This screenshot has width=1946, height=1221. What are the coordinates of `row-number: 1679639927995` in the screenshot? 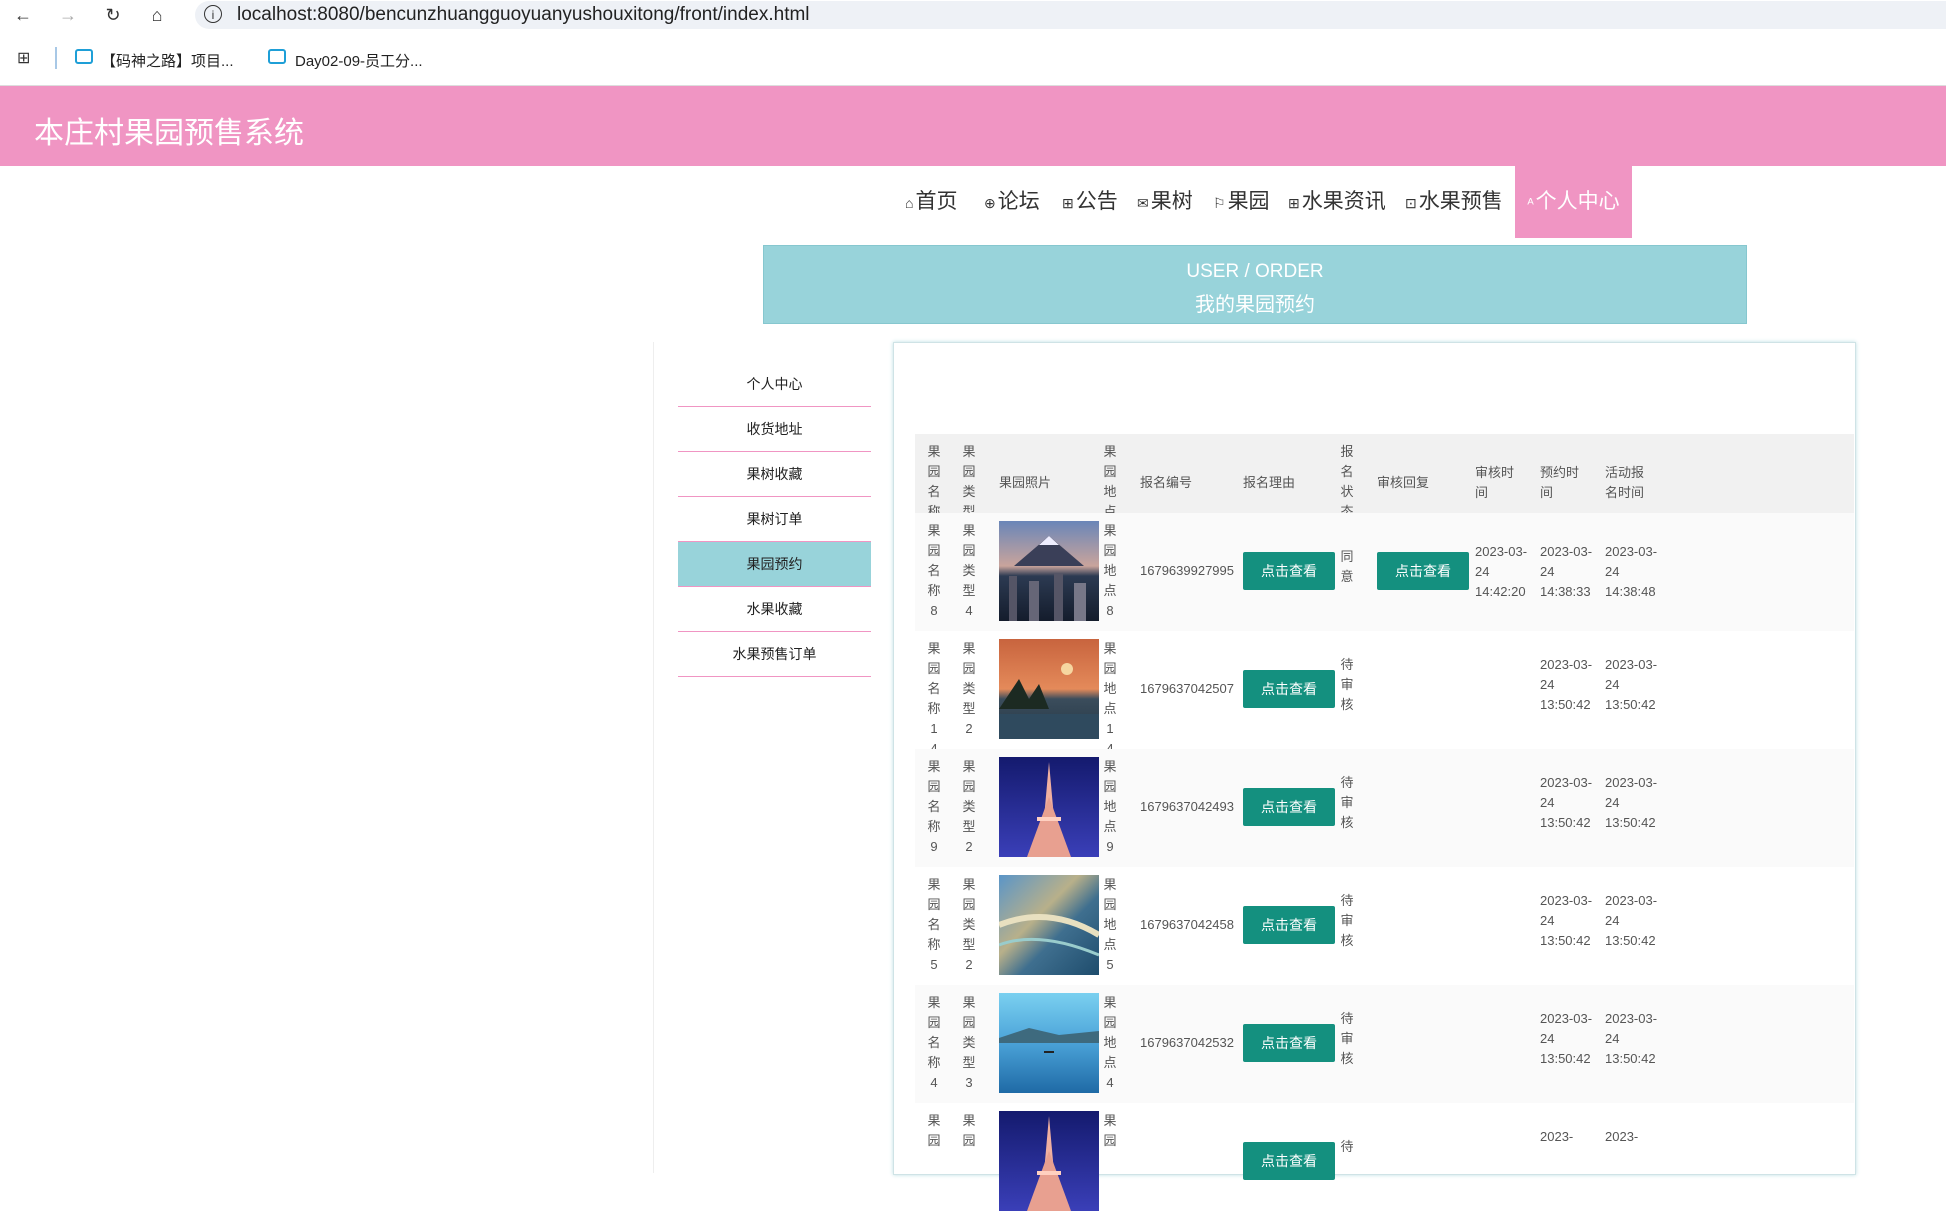 It's located at (1187, 570).